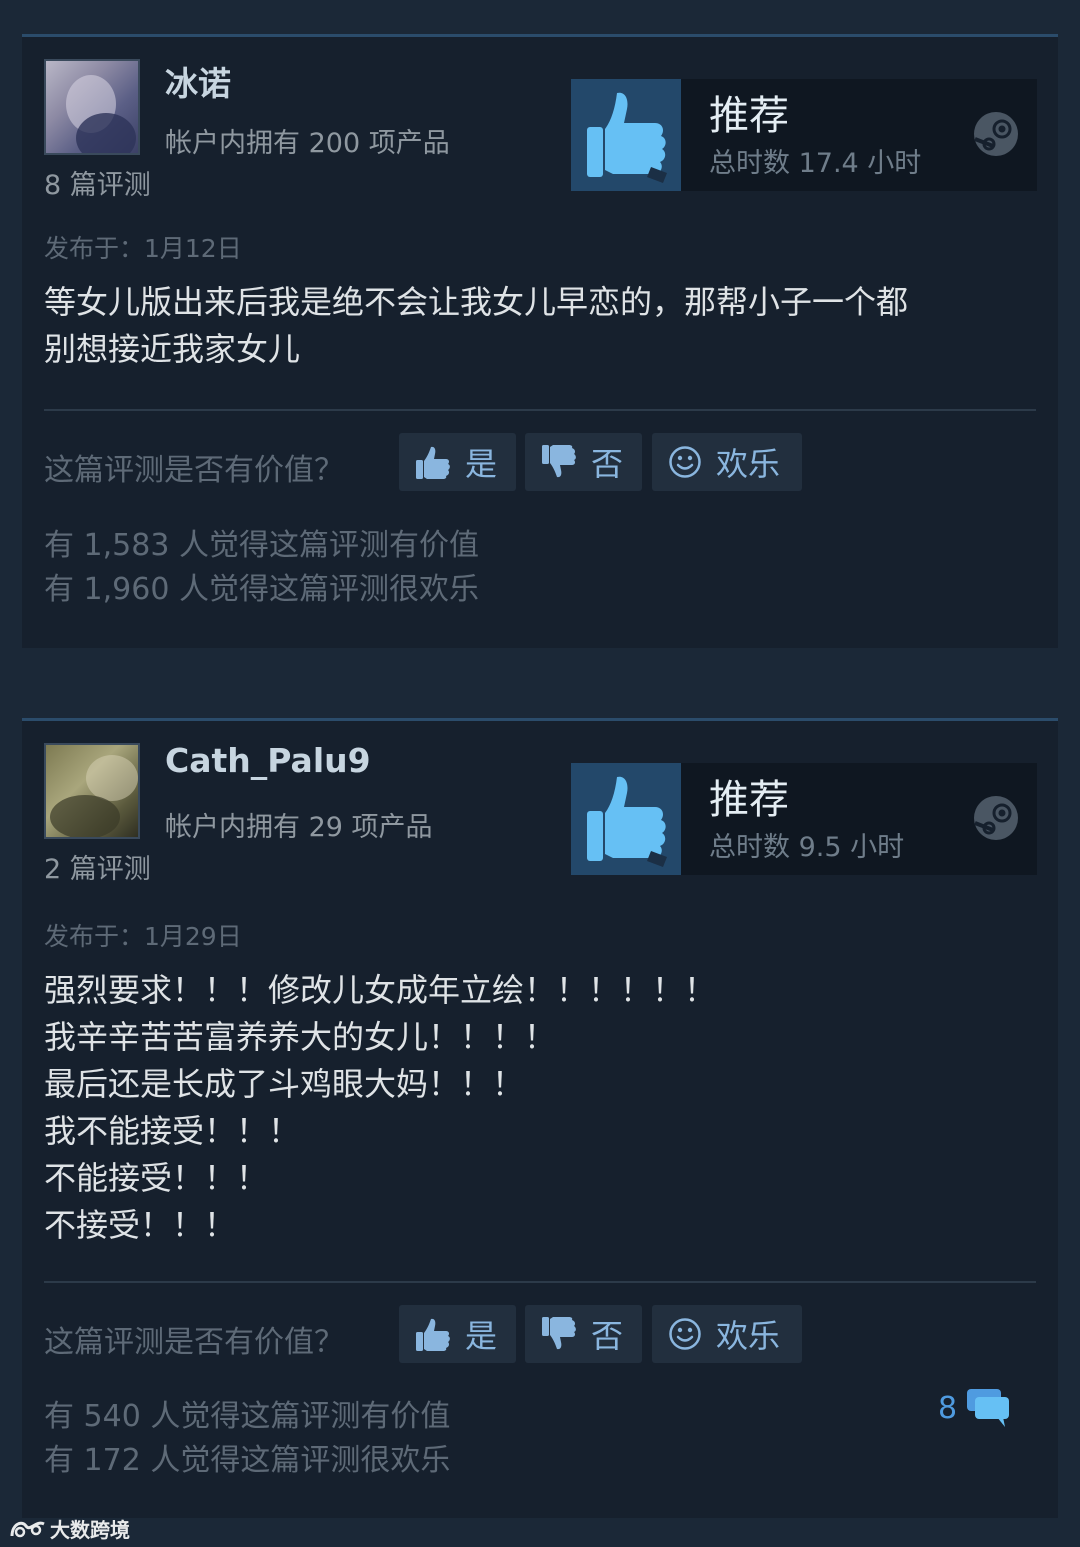 The width and height of the screenshot is (1080, 1547). What do you see at coordinates (307, 140) in the screenshot?
I see `products-owned: 帐户内拥有 200 项产品` at bounding box center [307, 140].